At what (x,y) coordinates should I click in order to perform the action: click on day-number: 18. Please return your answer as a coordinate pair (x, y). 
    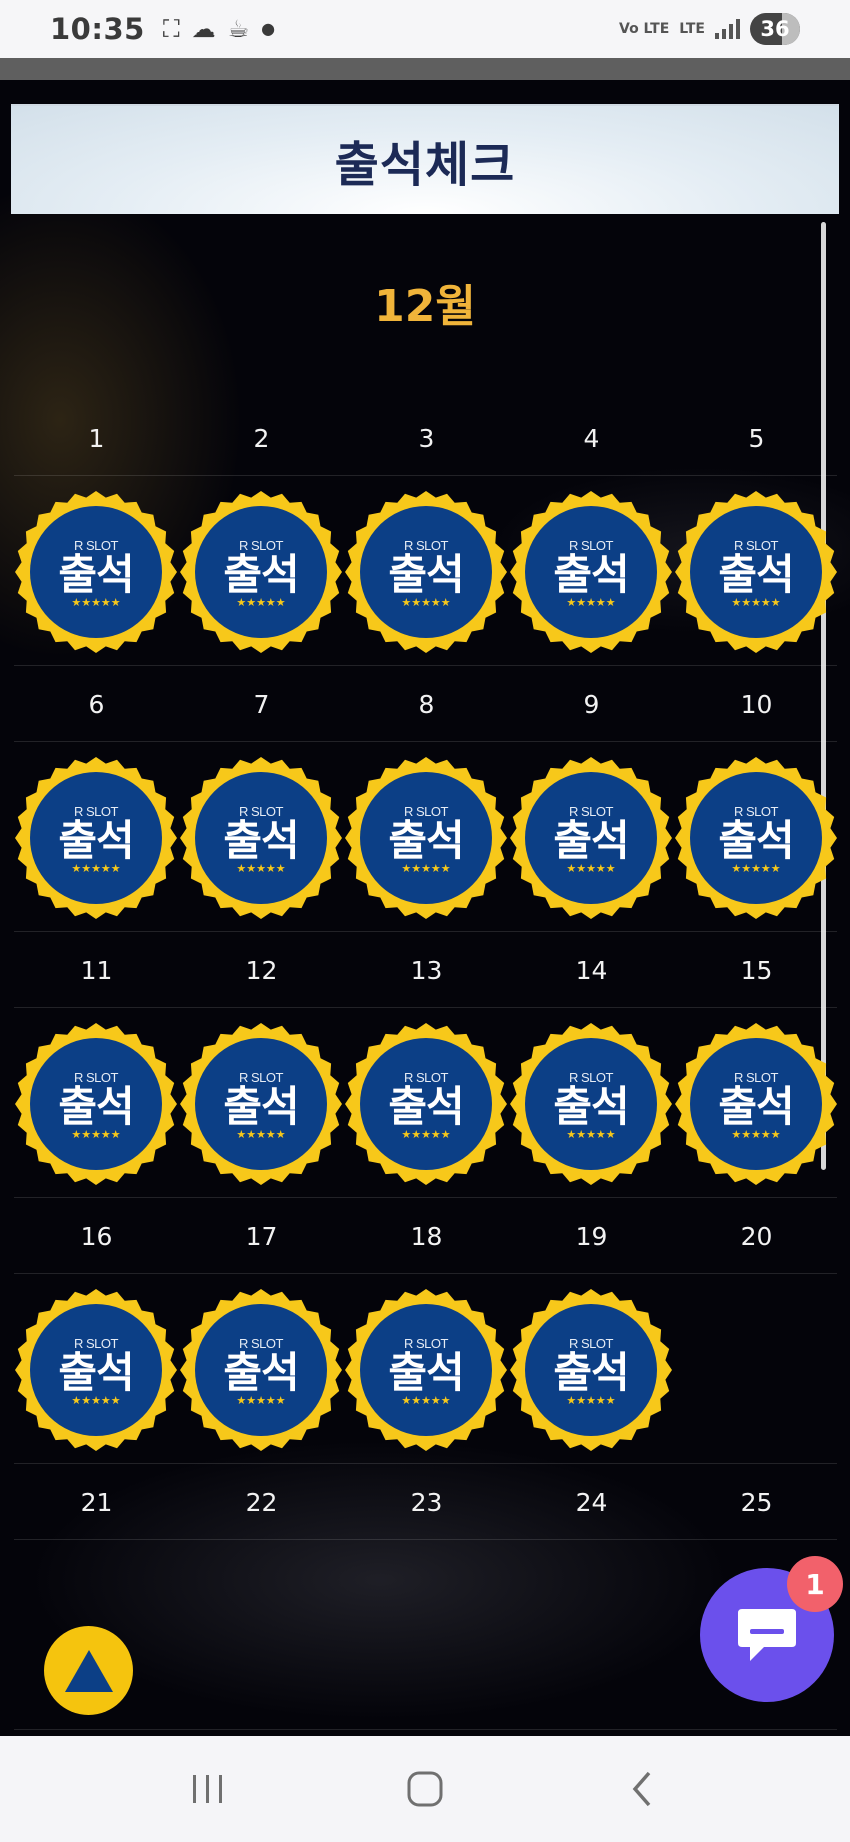
    Looking at the image, I should click on (426, 1236).